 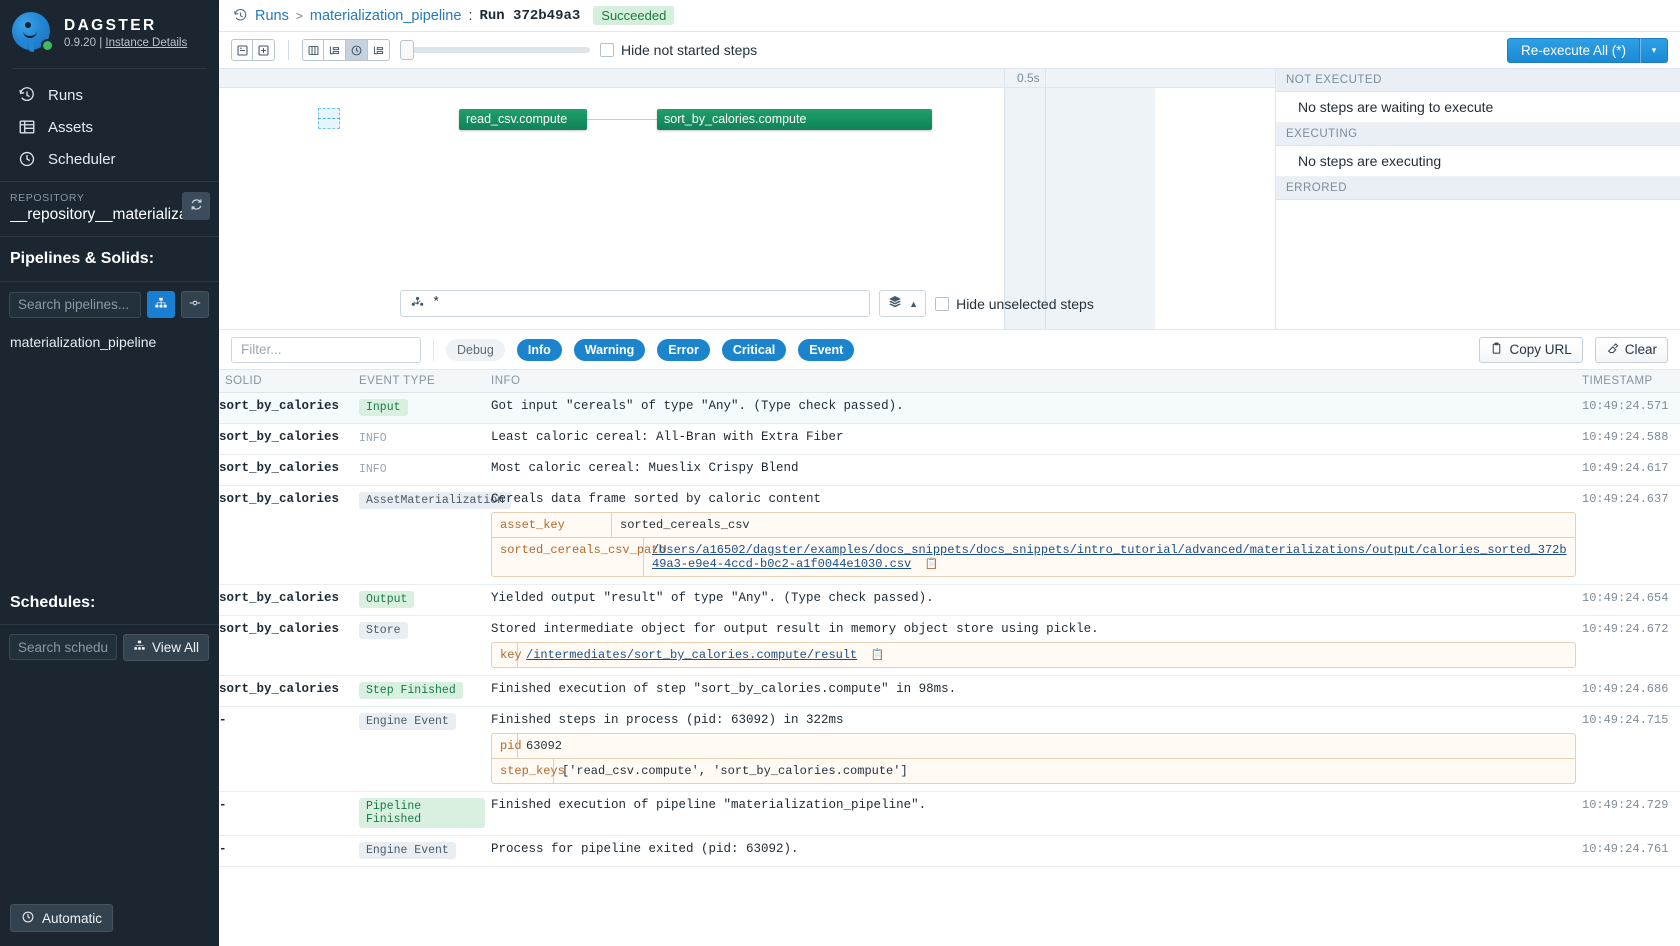 What do you see at coordinates (175, 647) in the screenshot?
I see `view-all-label: View All` at bounding box center [175, 647].